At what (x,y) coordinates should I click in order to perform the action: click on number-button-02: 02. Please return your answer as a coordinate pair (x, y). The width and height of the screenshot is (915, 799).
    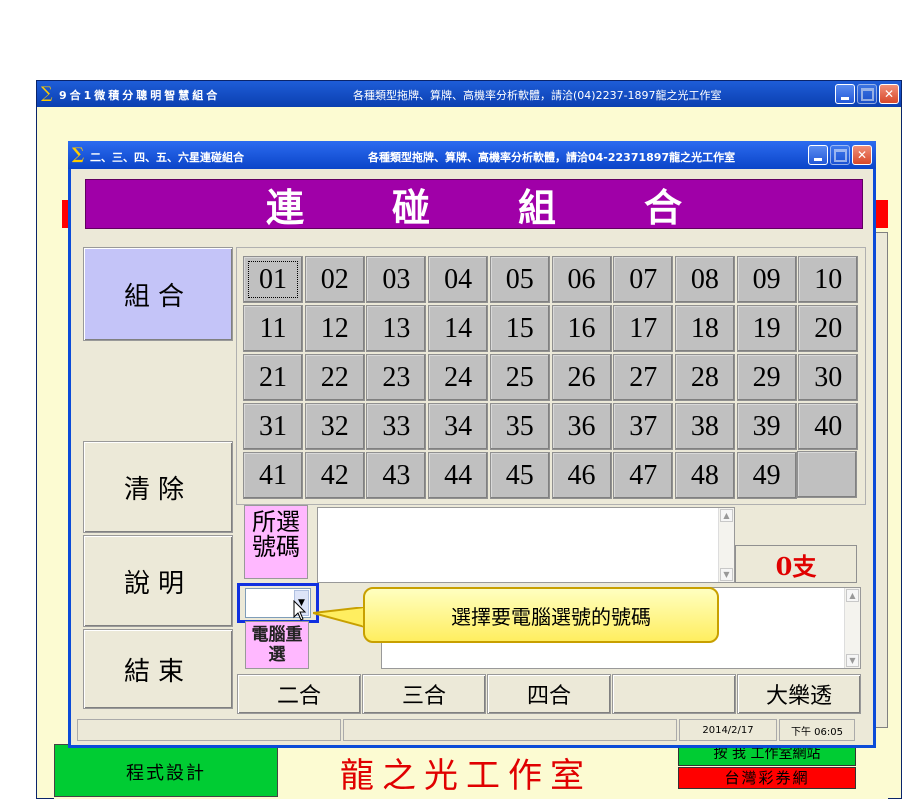
    Looking at the image, I should click on (334, 279).